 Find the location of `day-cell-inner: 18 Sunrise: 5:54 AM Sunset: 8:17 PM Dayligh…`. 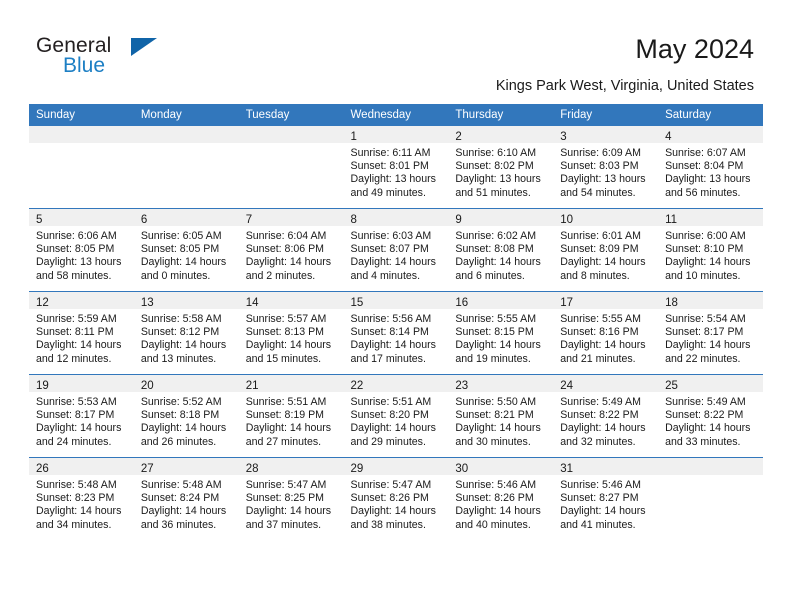

day-cell-inner: 18 Sunrise: 5:54 AM Sunset: 8:17 PM Dayligh… is located at coordinates (710, 333).